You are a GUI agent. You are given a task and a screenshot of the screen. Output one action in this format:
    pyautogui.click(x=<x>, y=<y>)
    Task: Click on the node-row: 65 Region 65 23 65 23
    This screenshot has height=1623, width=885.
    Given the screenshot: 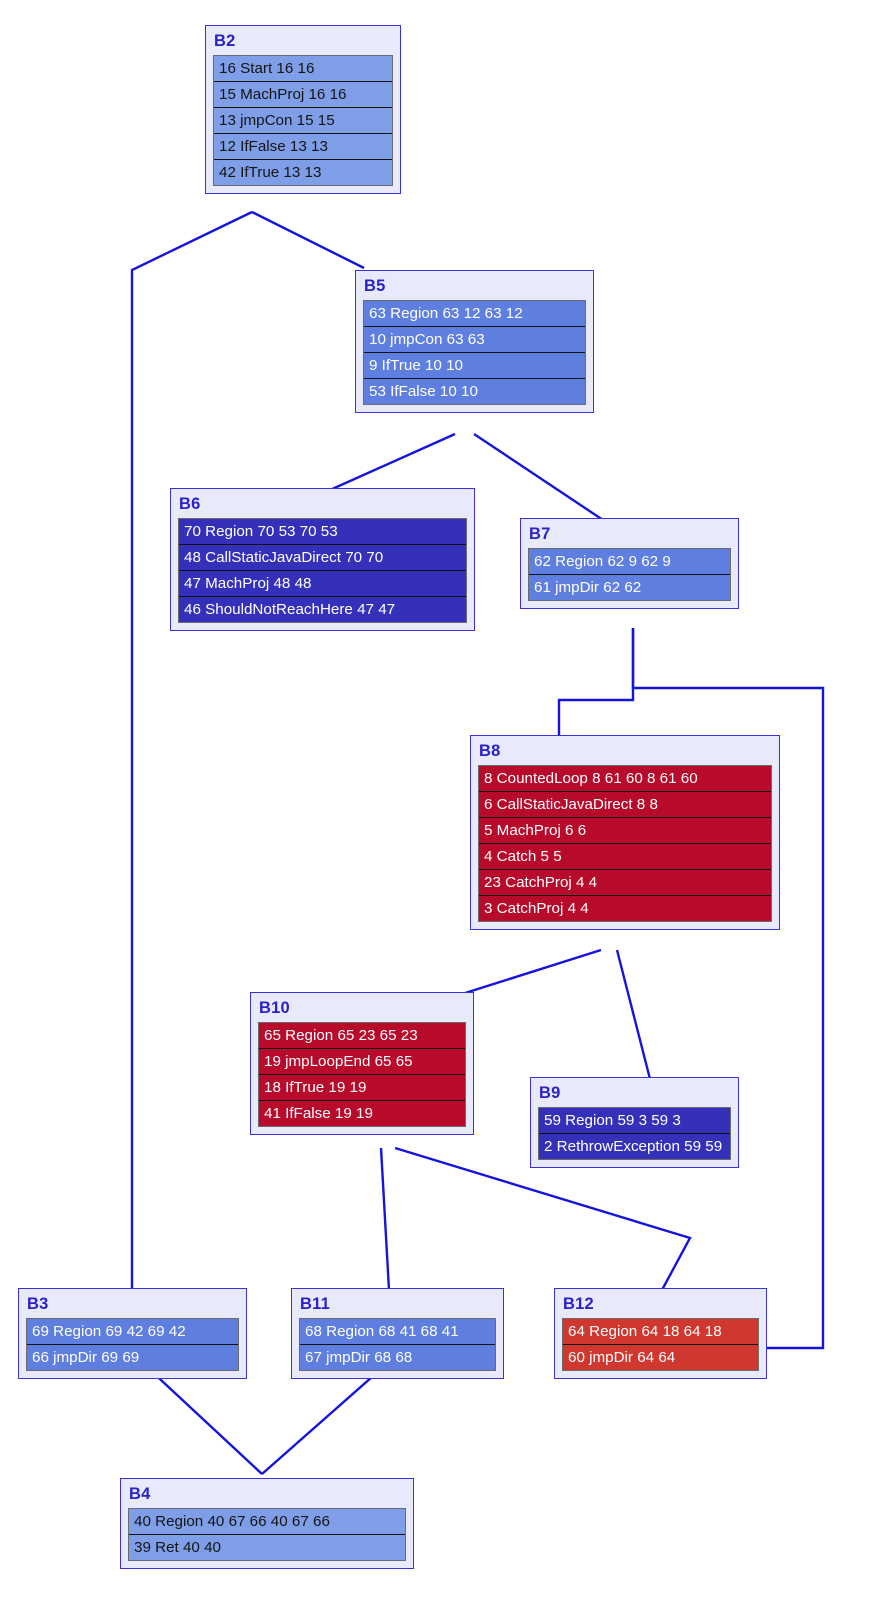 What is the action you would take?
    pyautogui.click(x=362, y=1036)
    